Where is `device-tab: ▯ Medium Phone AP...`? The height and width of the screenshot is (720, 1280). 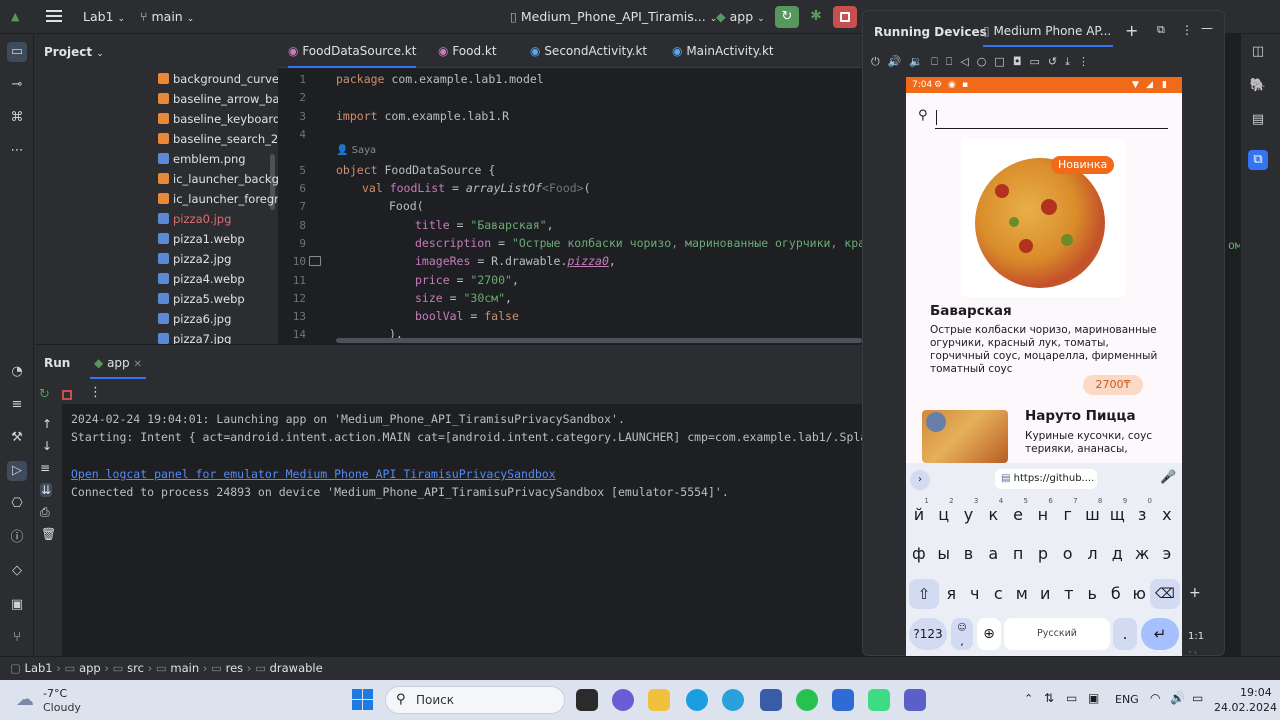
device-tab: ▯ Medium Phone AP... is located at coordinates (1048, 32).